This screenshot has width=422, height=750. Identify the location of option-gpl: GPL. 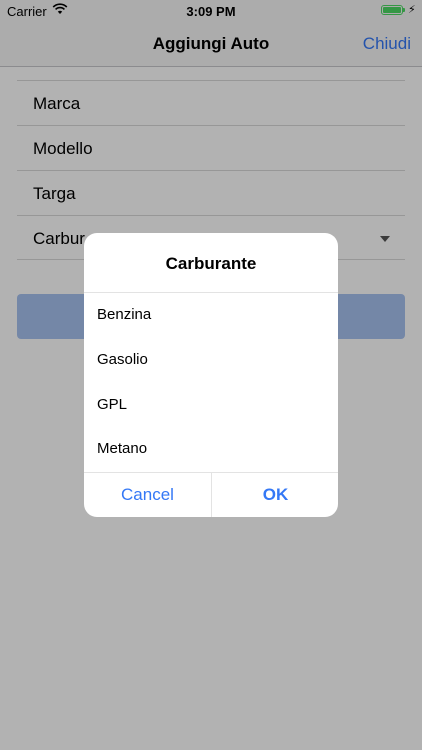
(211, 406).